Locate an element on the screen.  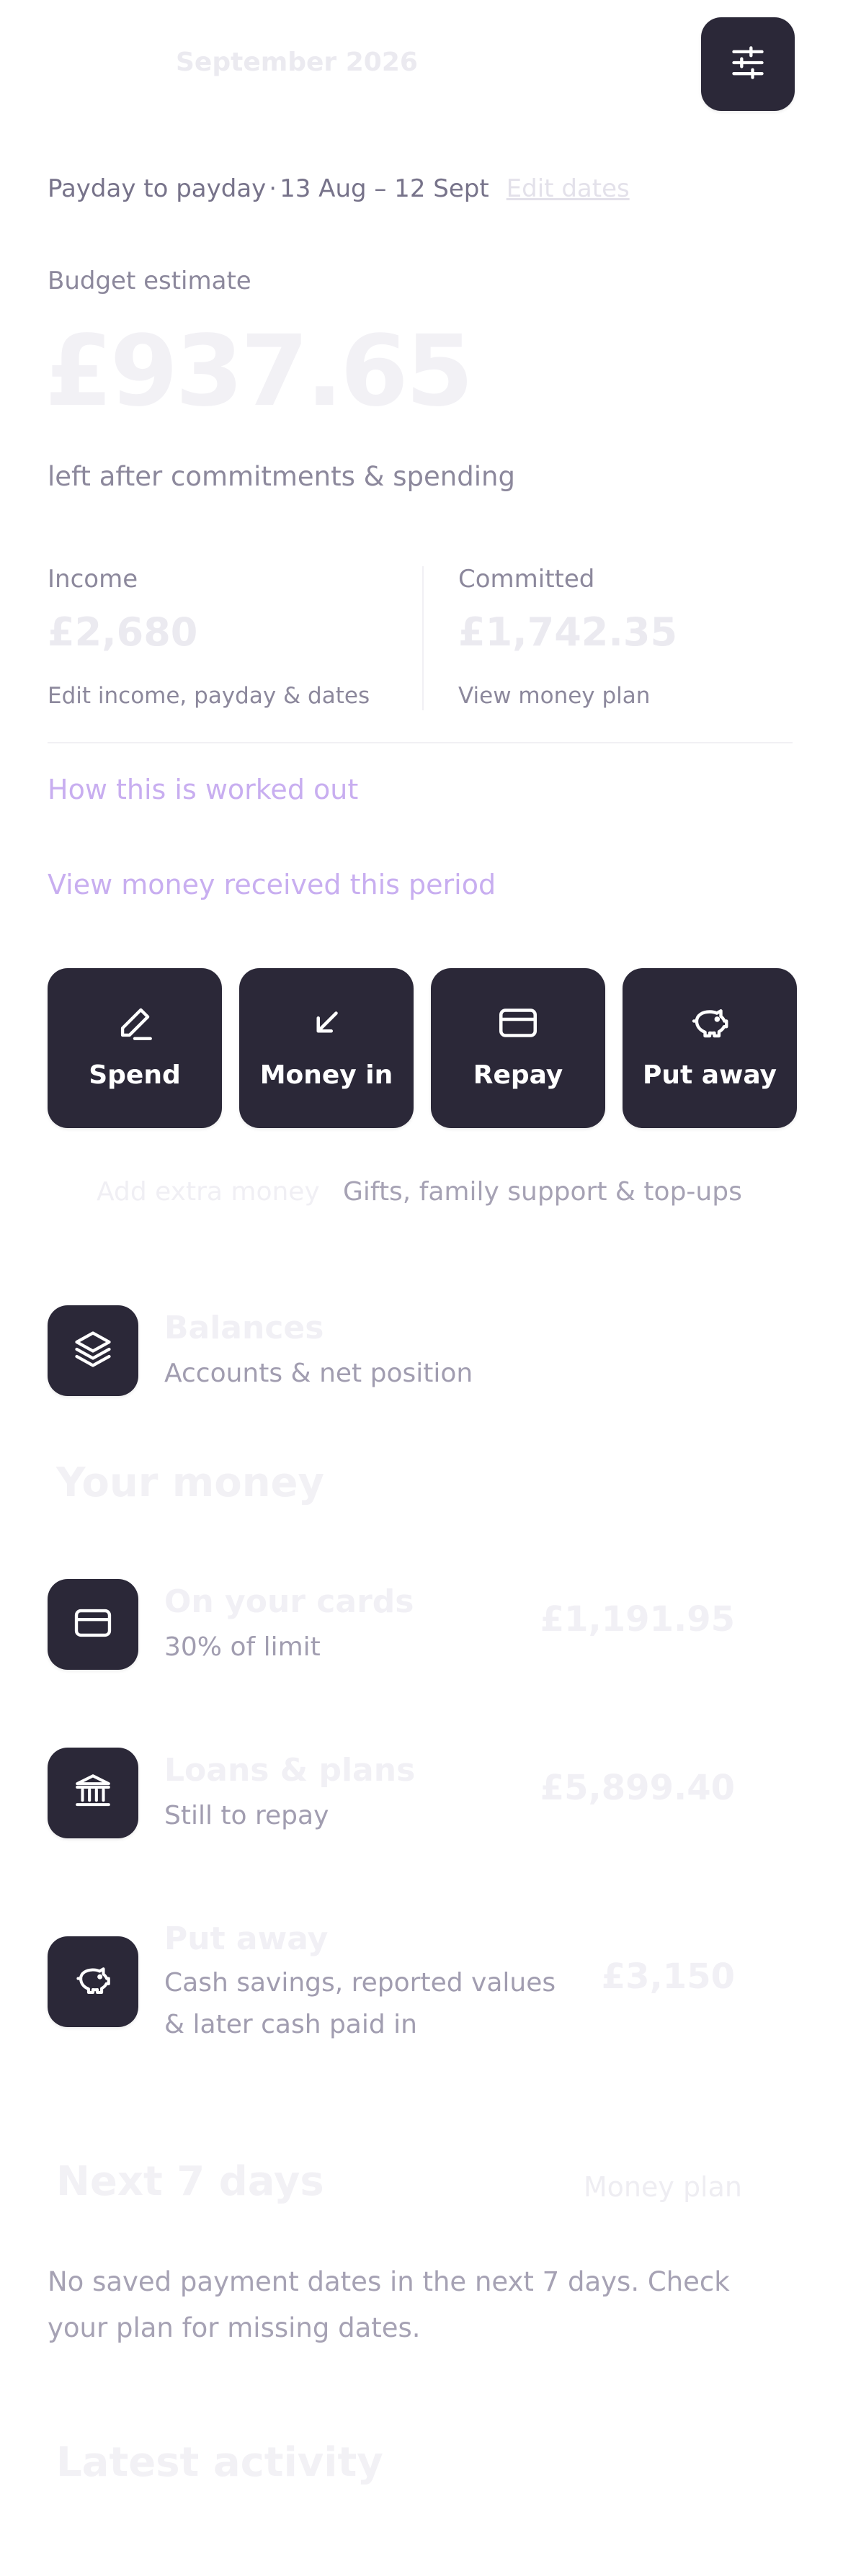
view-money-plan-link: View money plan is located at coordinates (554, 696).